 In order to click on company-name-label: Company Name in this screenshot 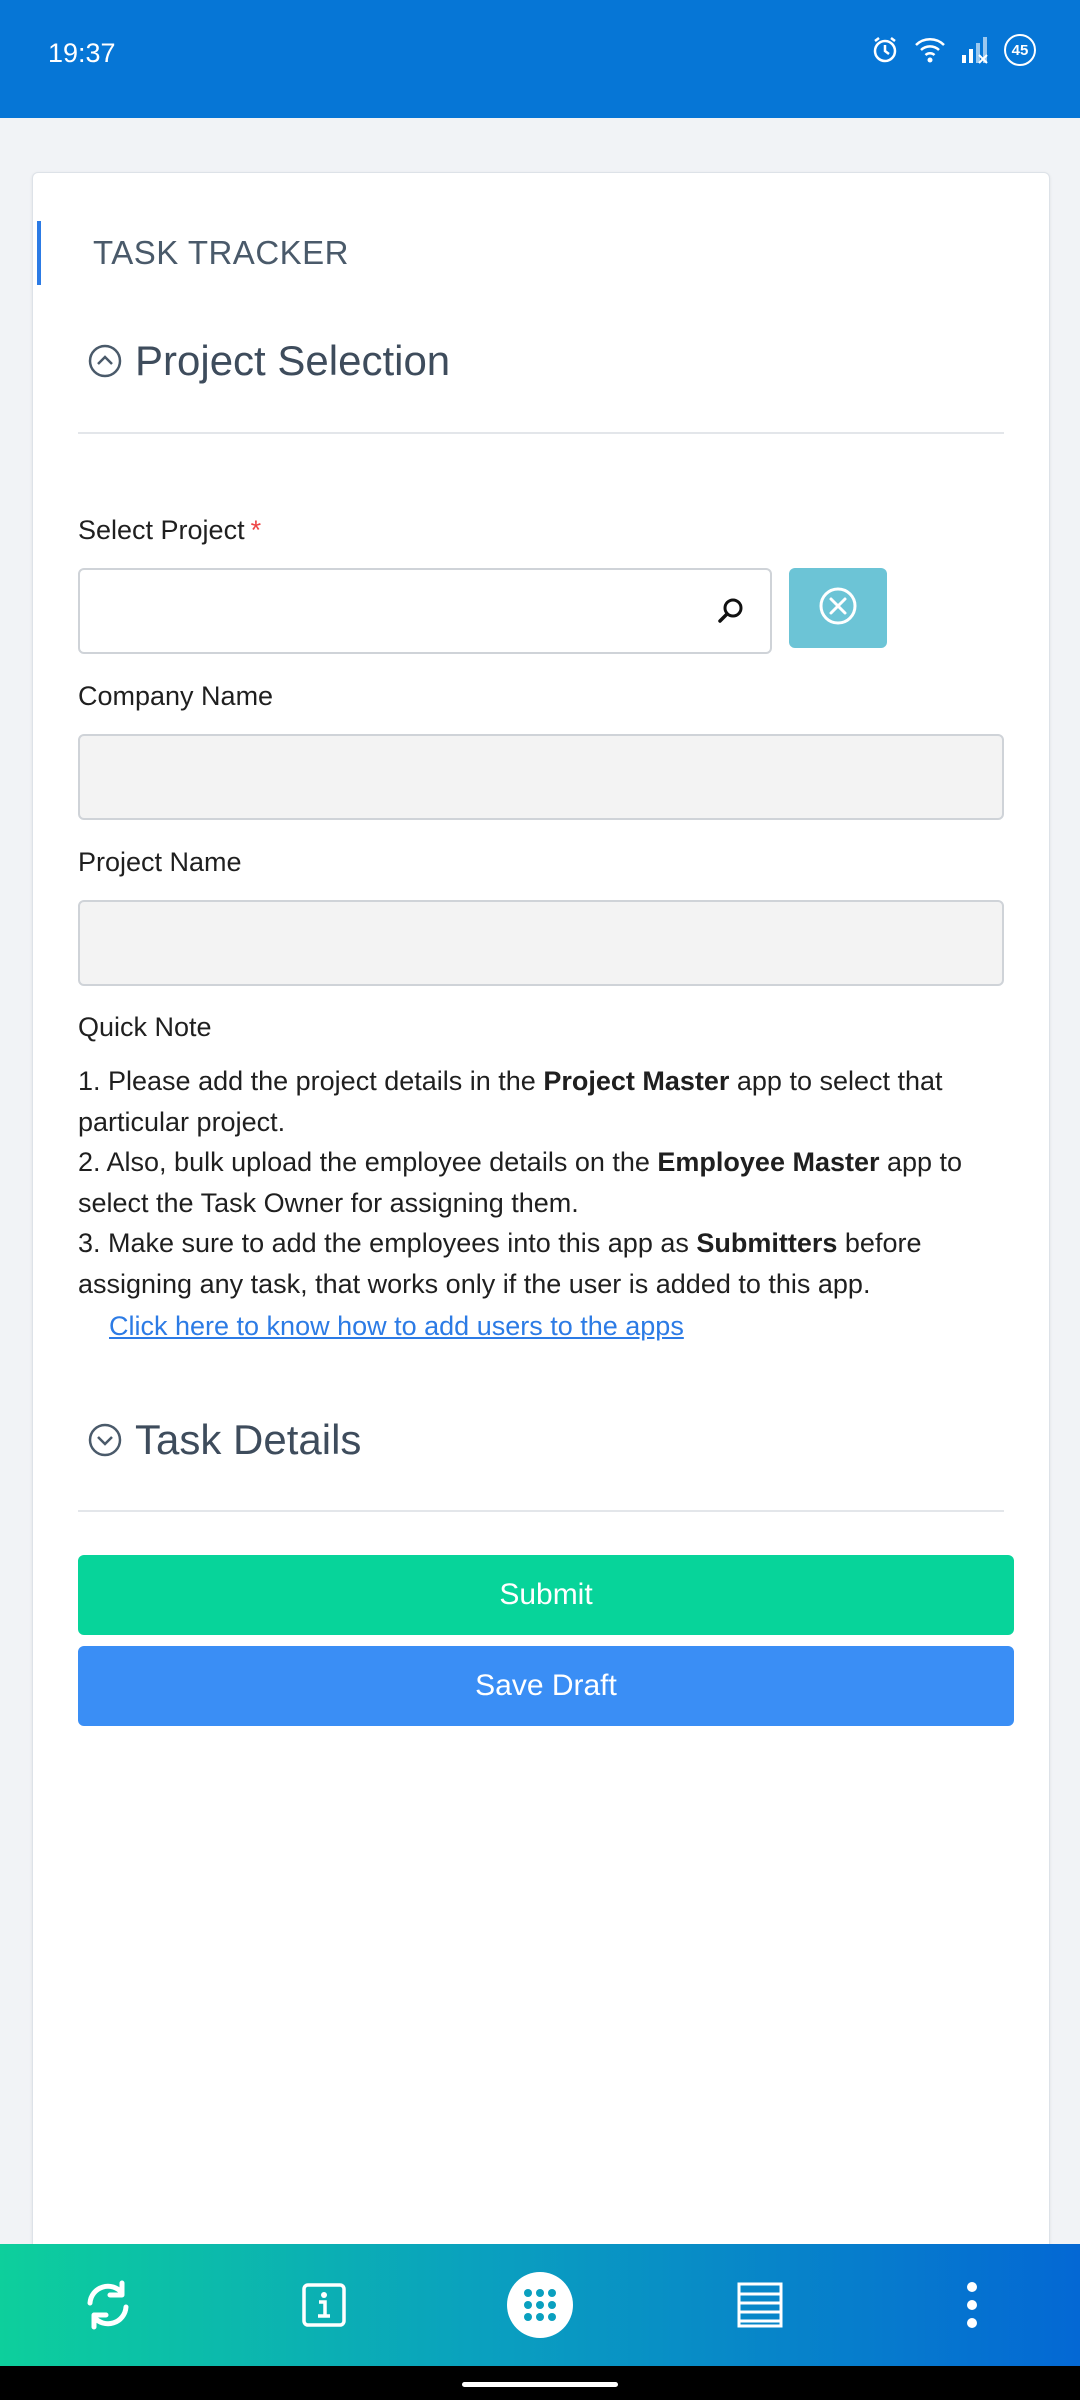, I will do `click(176, 696)`.